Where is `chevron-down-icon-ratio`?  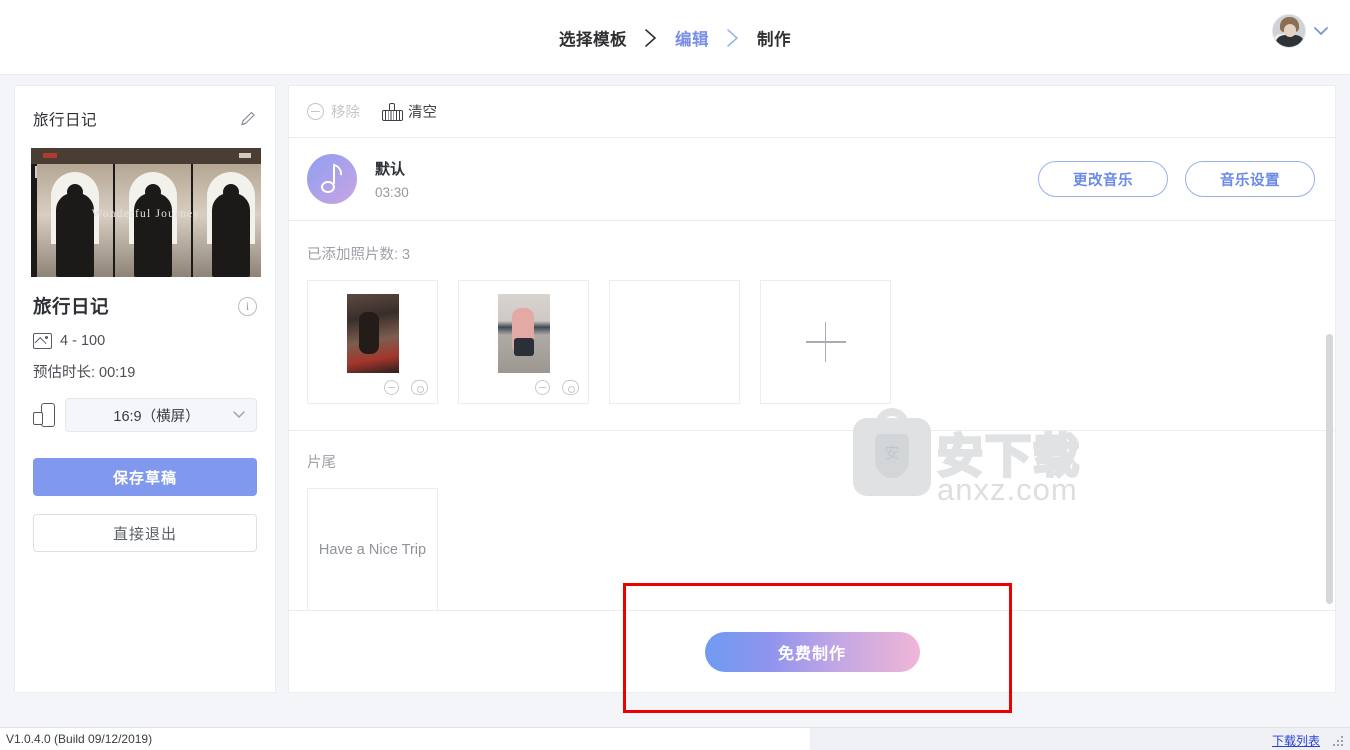 chevron-down-icon-ratio is located at coordinates (239, 415).